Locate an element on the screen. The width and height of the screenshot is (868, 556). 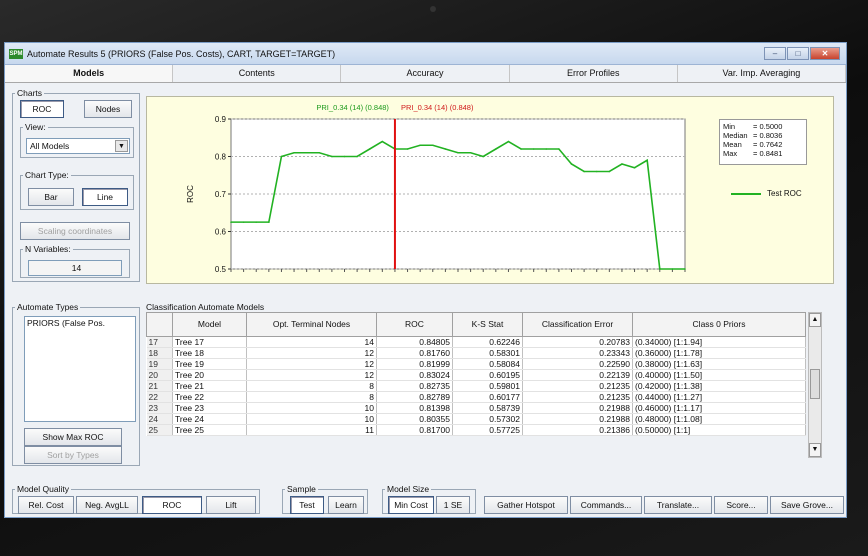
lift-button: Lift is located at coordinates (231, 505).